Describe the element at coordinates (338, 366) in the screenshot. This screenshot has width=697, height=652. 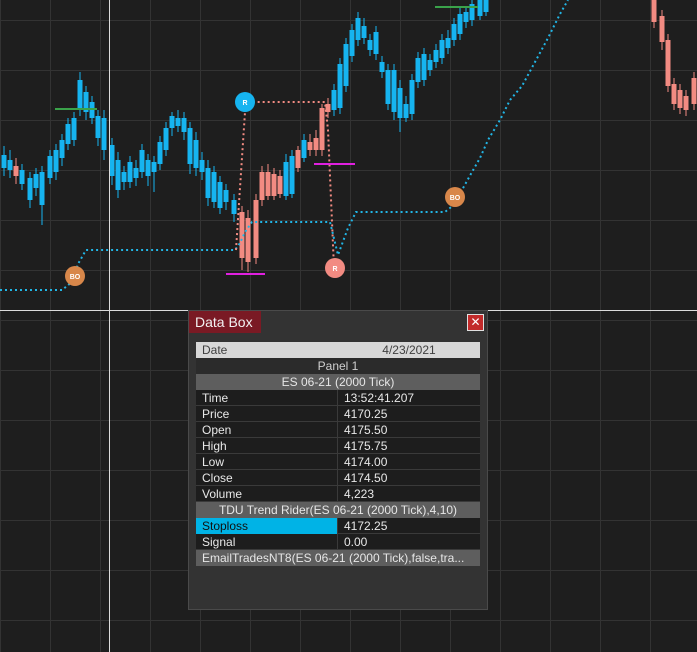
I see `panel-label: Panel 1` at that location.